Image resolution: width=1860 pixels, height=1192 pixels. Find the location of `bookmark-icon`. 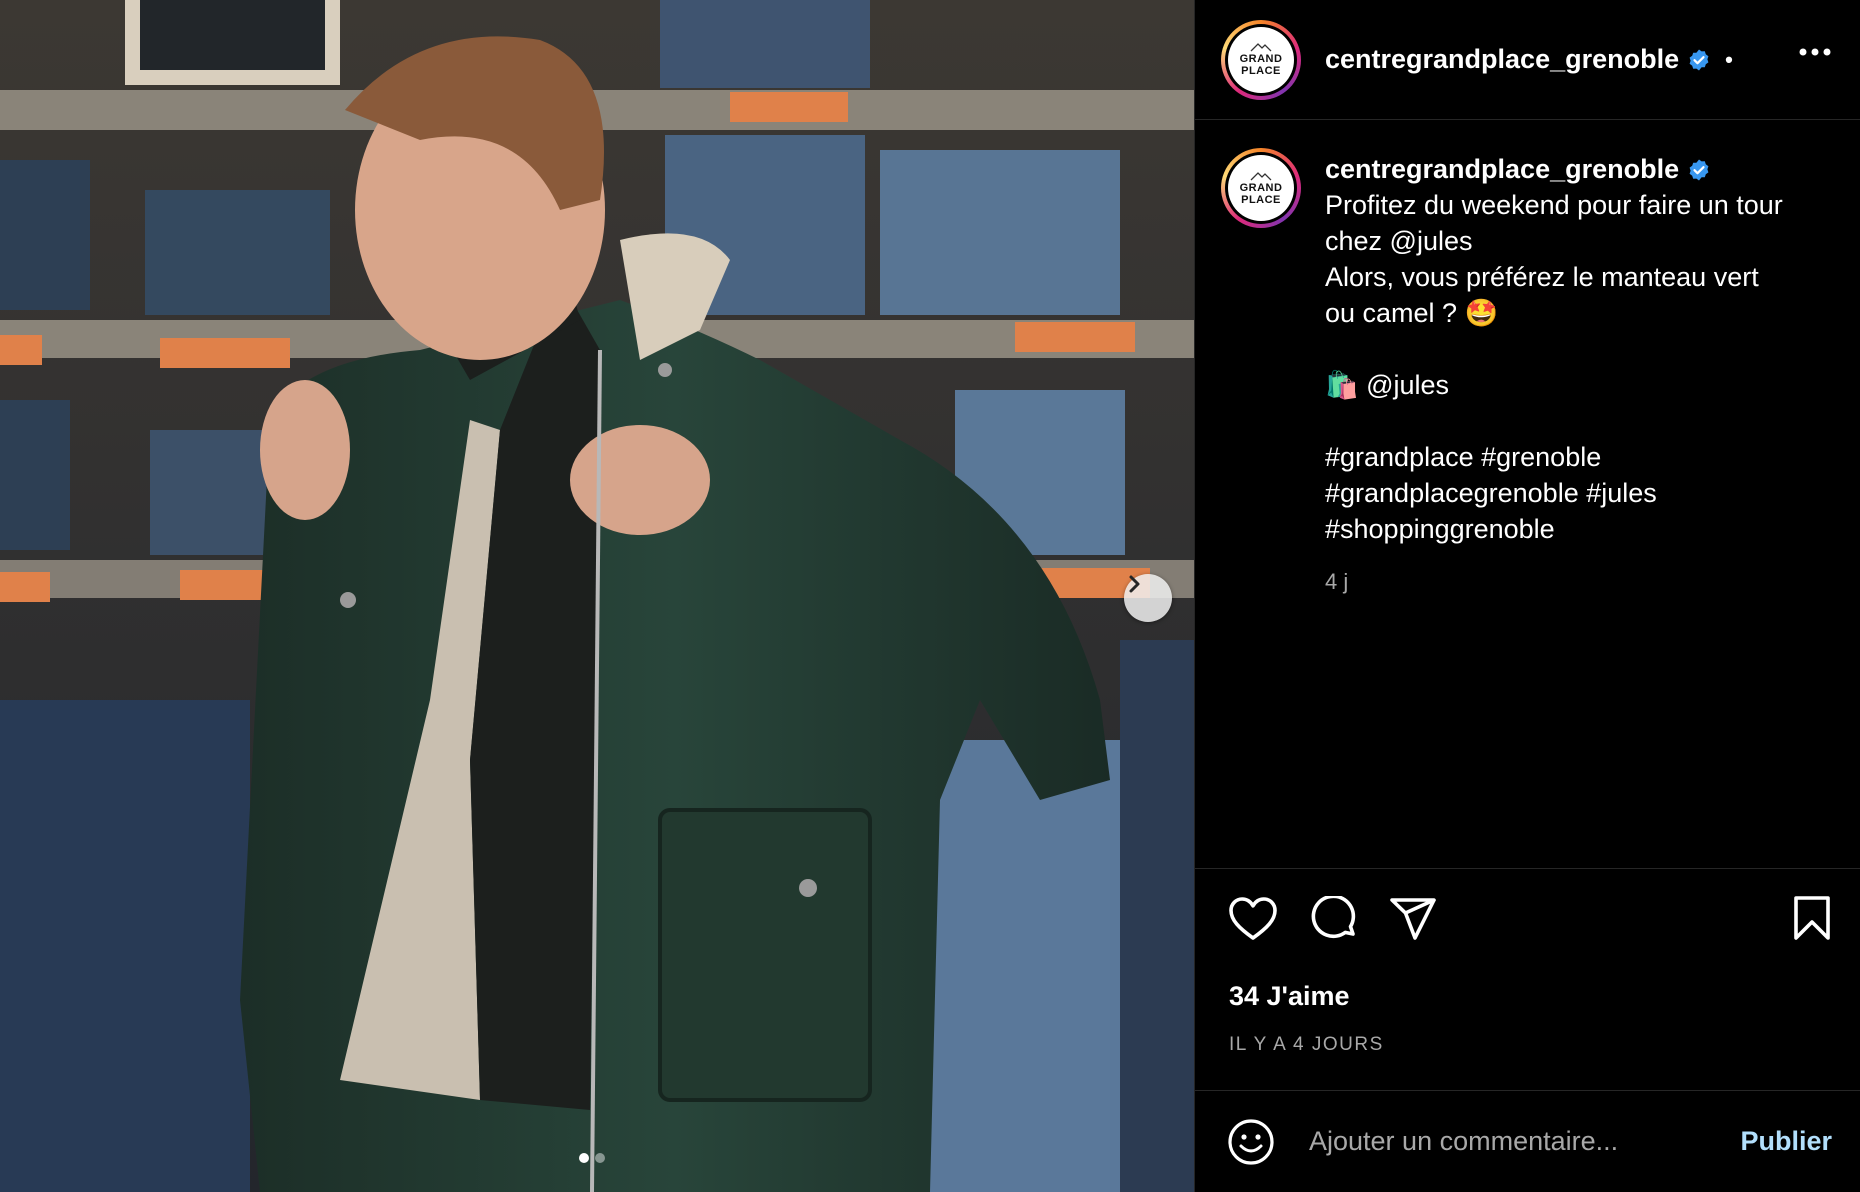

bookmark-icon is located at coordinates (1812, 920).